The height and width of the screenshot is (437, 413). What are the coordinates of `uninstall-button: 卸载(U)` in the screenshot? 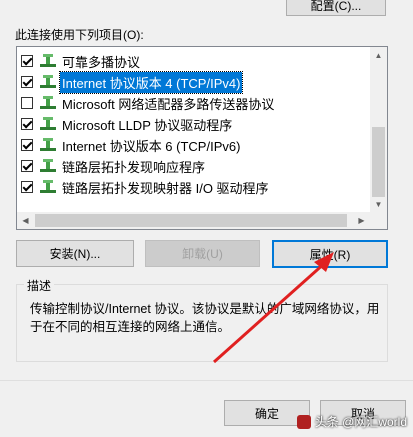 It's located at (202, 253).